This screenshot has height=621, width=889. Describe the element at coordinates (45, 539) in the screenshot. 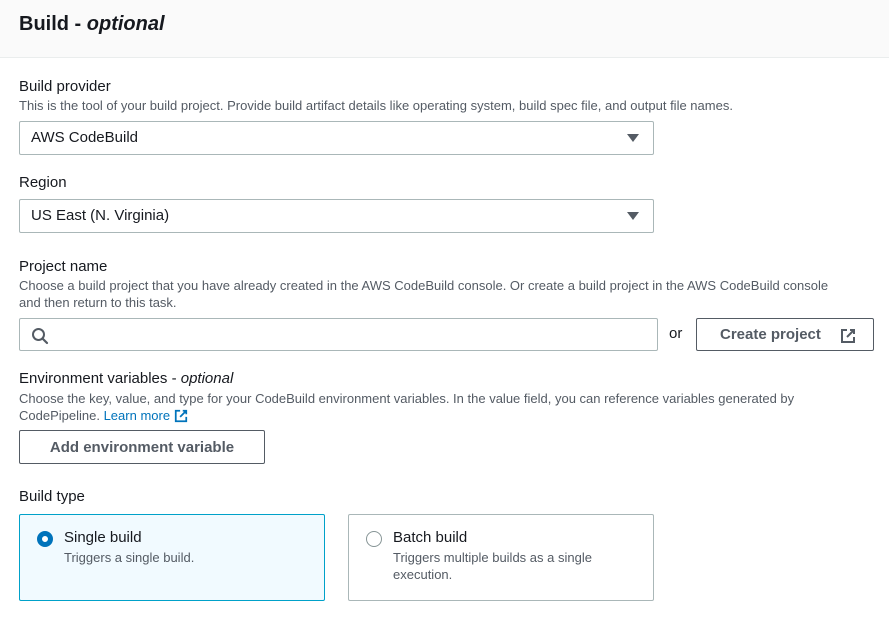

I see `single-build-radio` at that location.